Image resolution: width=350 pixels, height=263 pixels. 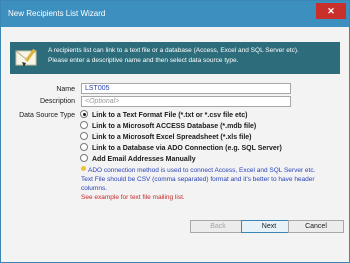 What do you see at coordinates (175, 14) in the screenshot?
I see `title-bar: New Recipients List Wizard ✕` at bounding box center [175, 14].